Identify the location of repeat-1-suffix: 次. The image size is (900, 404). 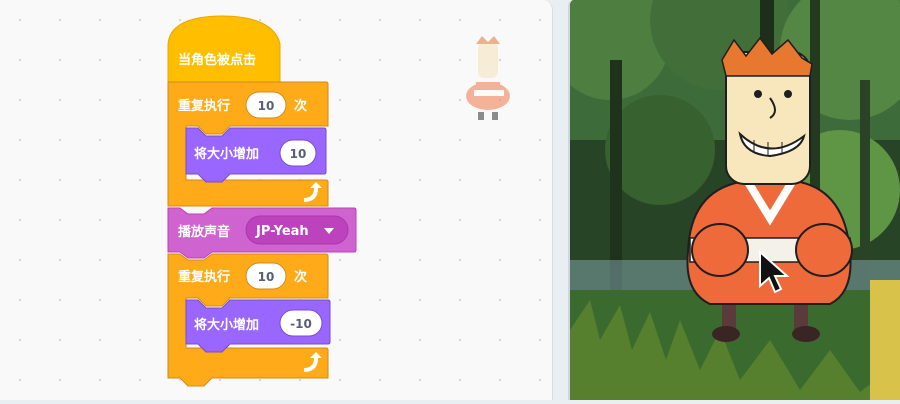
(300, 106).